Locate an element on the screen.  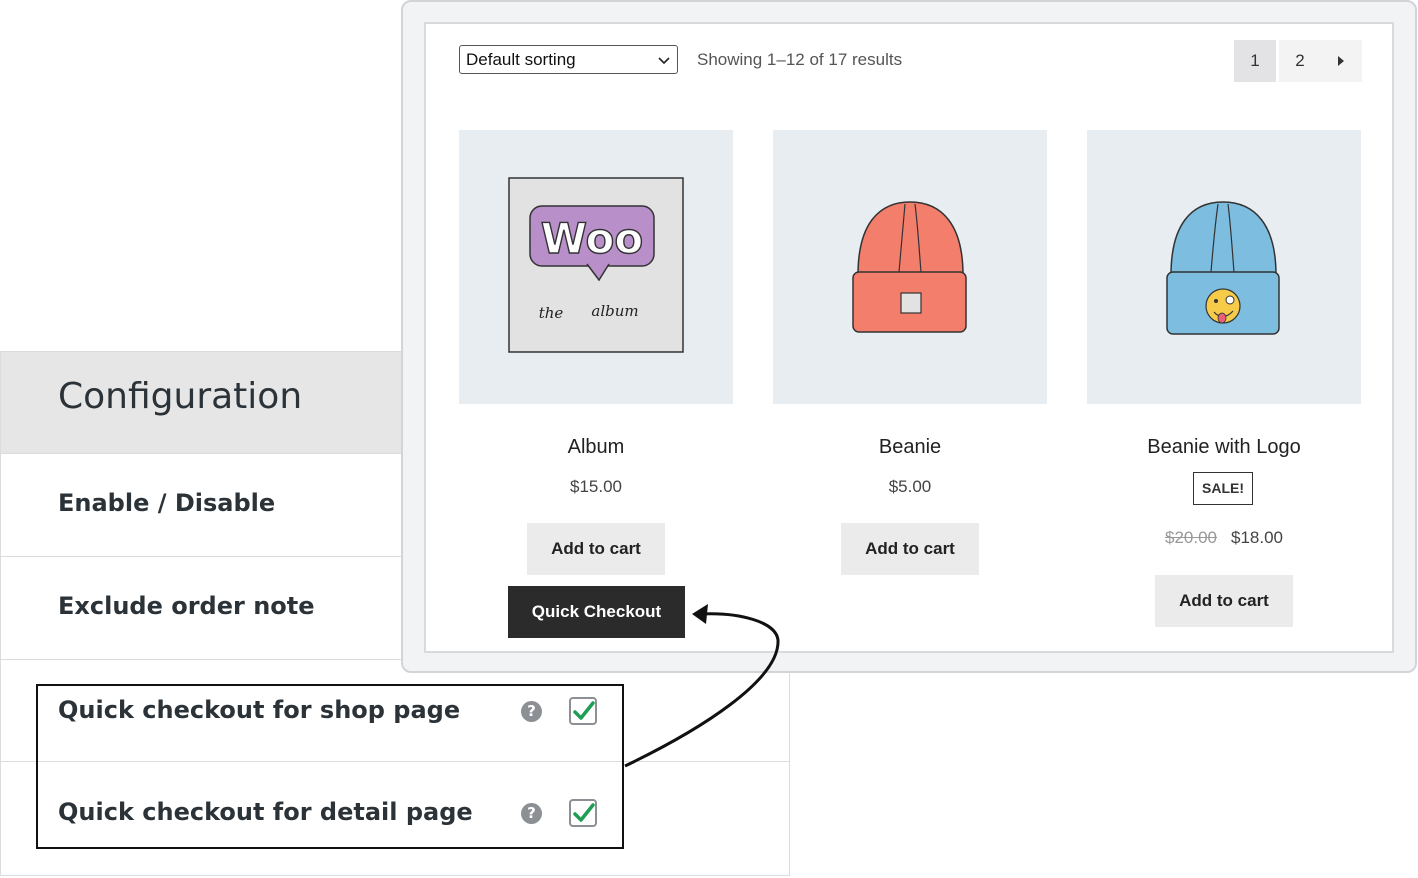
sort-select: Default sorting is located at coordinates (568, 59).